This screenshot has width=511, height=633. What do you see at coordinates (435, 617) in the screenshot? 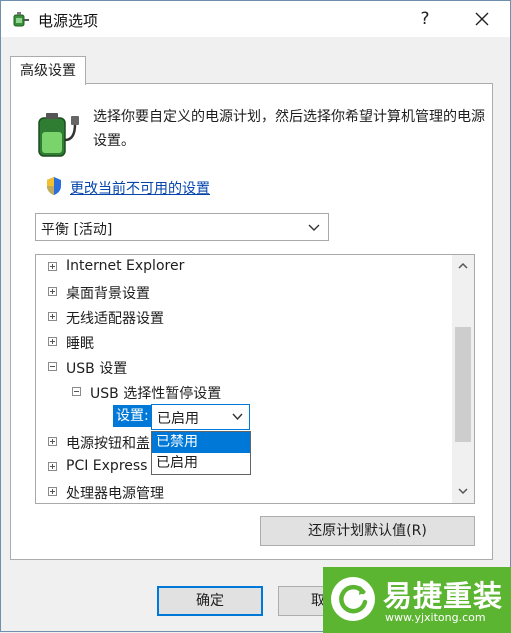
I see `watermark-url: www.yjxitong.com` at bounding box center [435, 617].